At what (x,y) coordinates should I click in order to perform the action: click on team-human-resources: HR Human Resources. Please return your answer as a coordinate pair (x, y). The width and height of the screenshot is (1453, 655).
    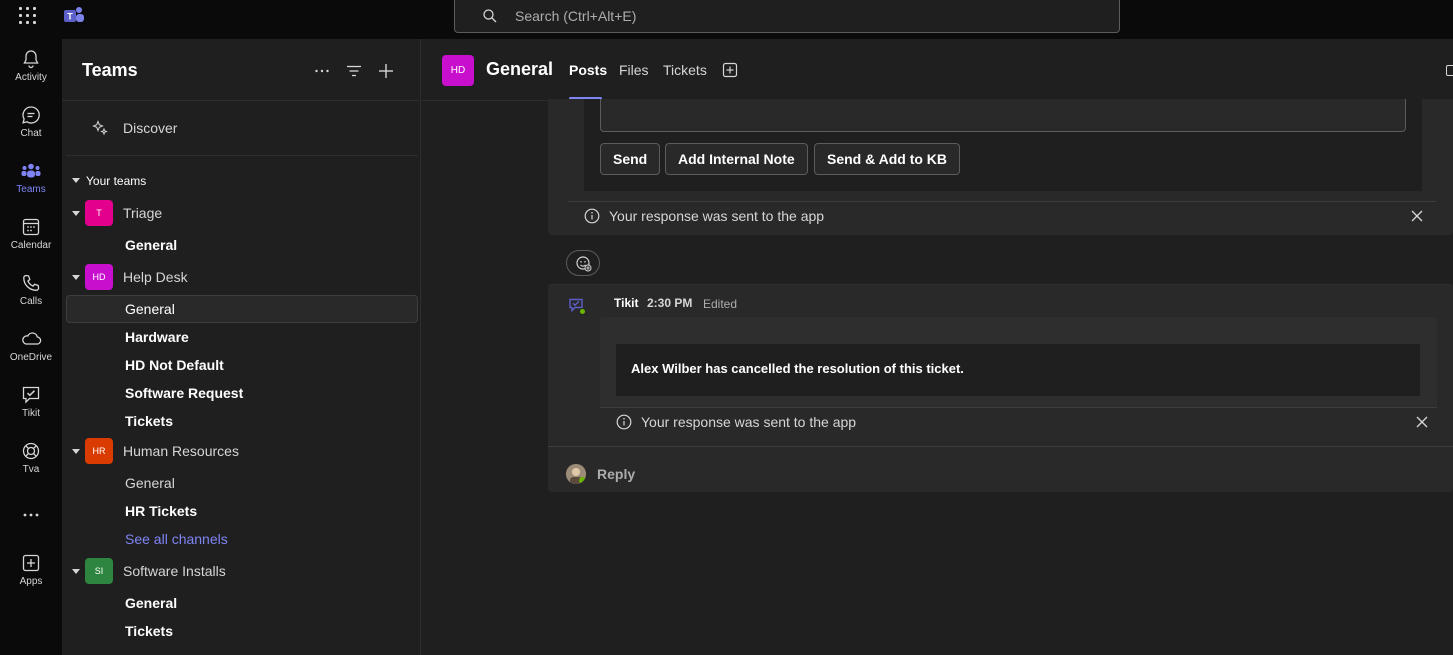
    Looking at the image, I should click on (242, 451).